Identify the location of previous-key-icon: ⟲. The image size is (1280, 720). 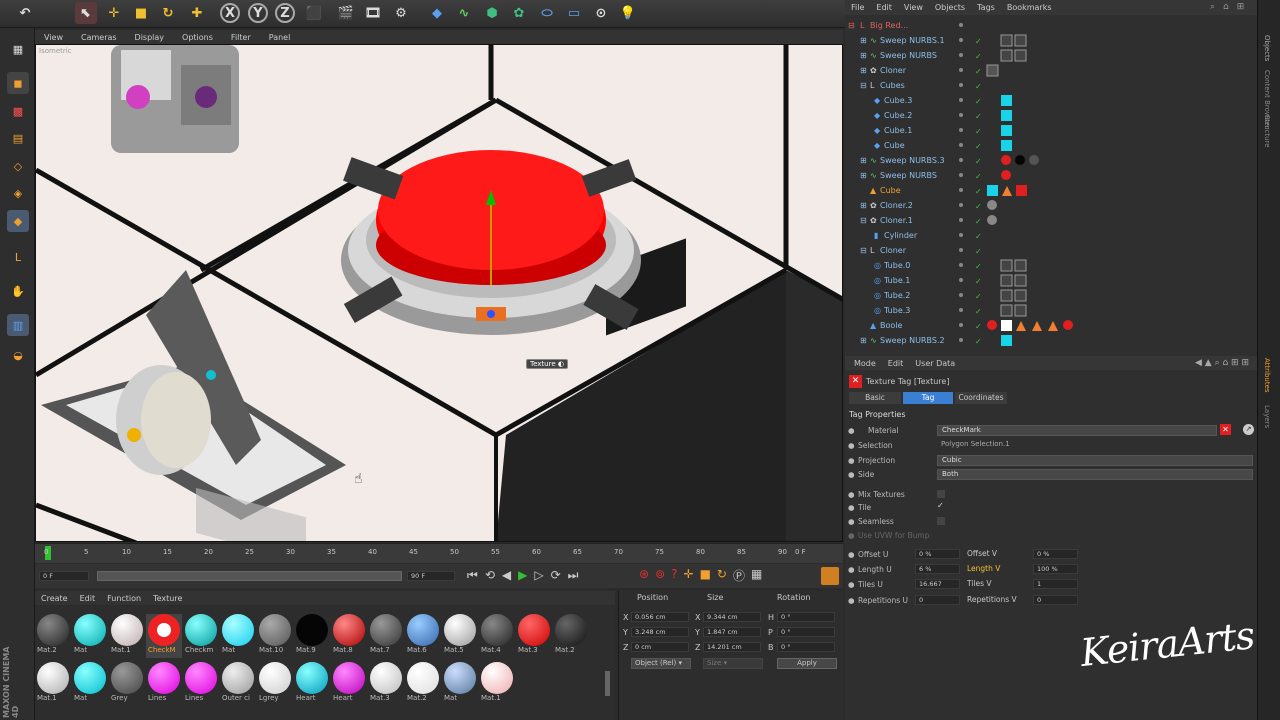
(490, 575).